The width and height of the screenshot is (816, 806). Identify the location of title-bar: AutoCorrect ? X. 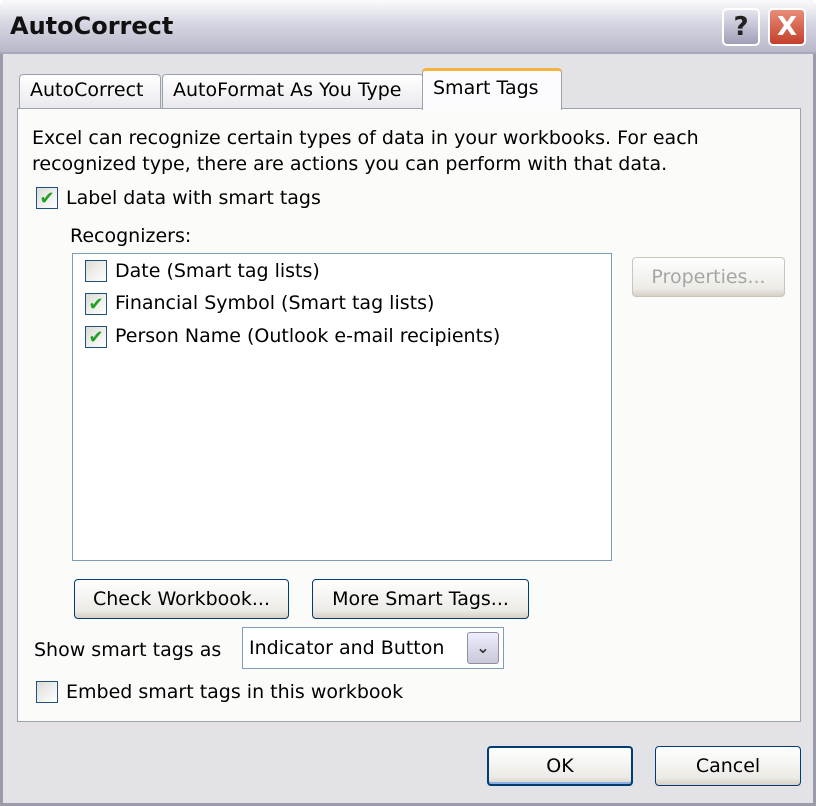
(408, 27).